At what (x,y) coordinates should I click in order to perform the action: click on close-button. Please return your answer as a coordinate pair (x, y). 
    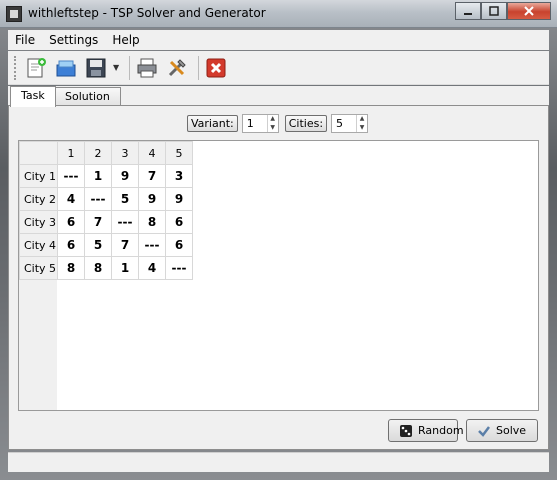
    Looking at the image, I should click on (529, 11).